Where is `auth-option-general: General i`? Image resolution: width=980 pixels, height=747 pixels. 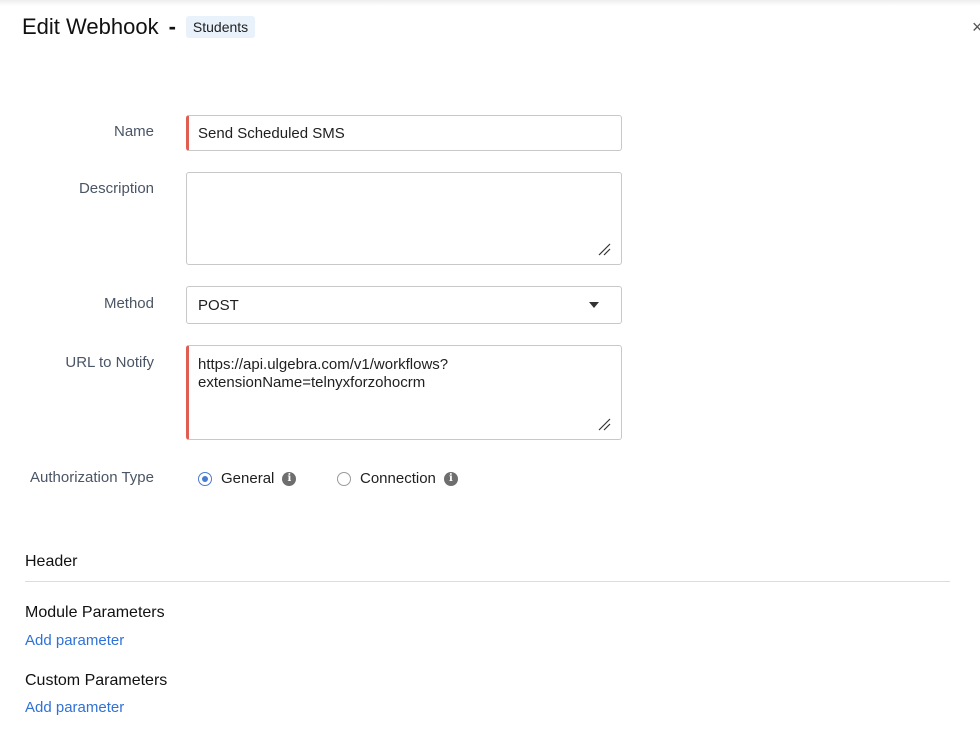 auth-option-general: General i is located at coordinates (247, 478).